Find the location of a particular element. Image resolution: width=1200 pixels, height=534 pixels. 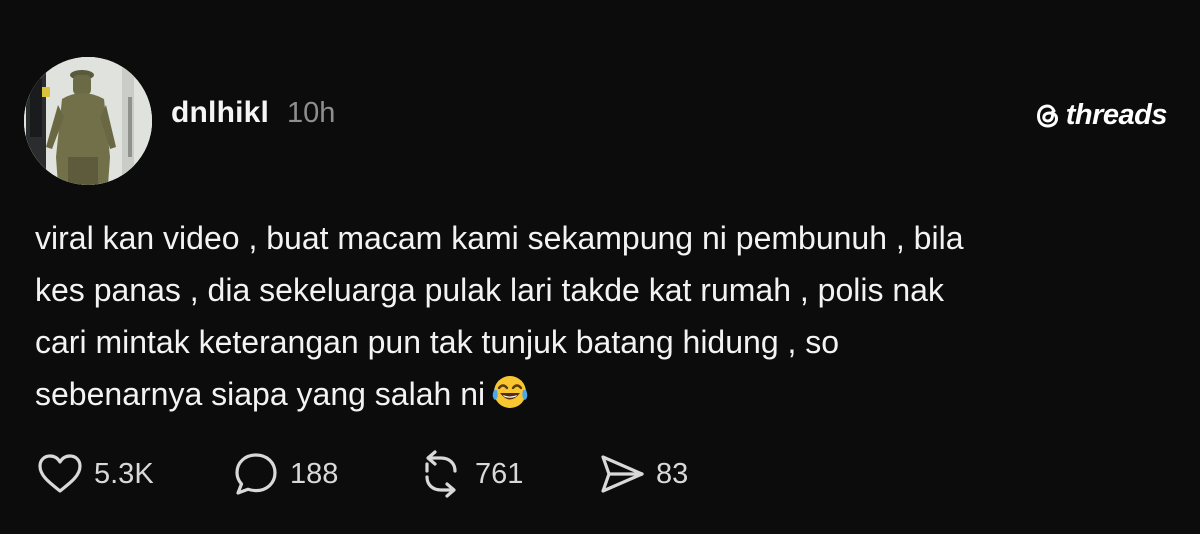

post-text-segment: sebenarnya siapa yang salah ni is located at coordinates (260, 394).